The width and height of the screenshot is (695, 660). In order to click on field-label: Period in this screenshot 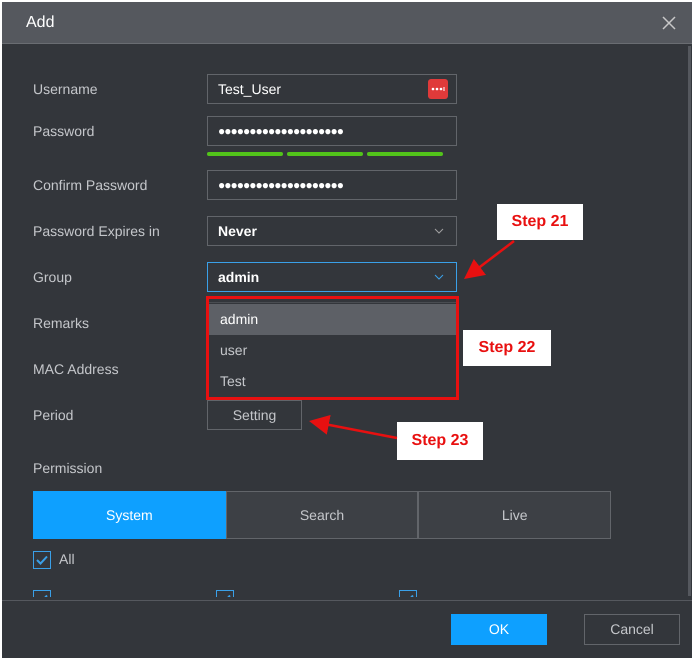, I will do `click(53, 415)`.